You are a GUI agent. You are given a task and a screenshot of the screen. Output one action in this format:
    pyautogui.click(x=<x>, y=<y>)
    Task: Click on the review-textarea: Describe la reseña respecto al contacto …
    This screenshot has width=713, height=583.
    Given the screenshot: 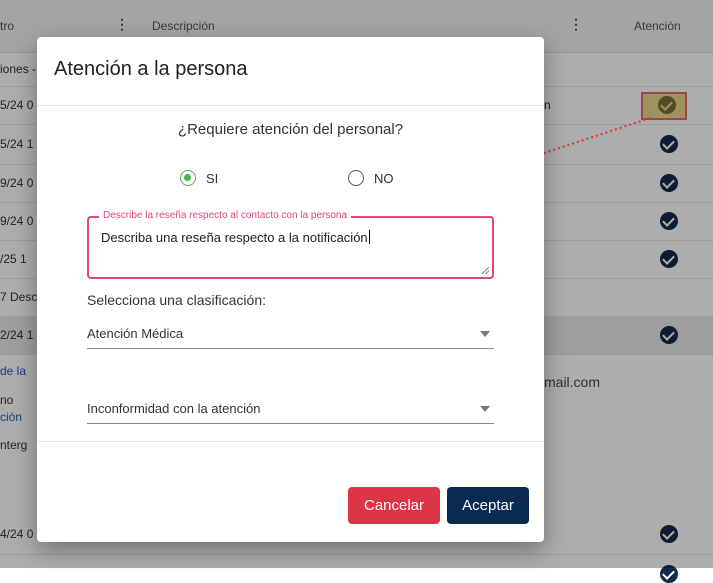 What is the action you would take?
    pyautogui.click(x=290, y=244)
    